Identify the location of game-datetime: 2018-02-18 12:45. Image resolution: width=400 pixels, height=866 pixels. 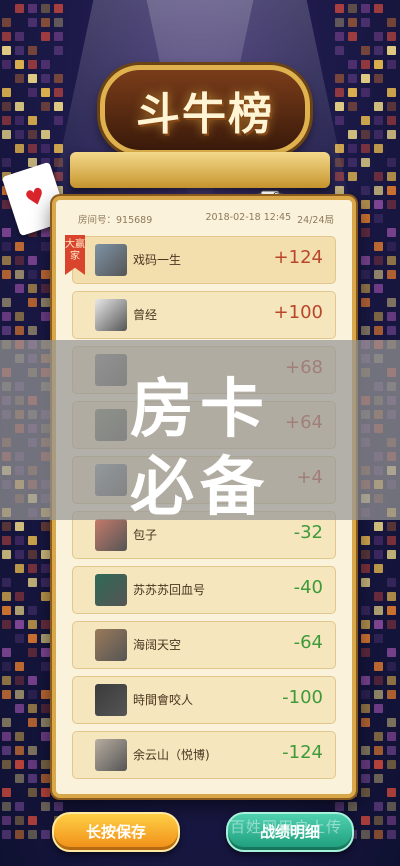
(248, 217).